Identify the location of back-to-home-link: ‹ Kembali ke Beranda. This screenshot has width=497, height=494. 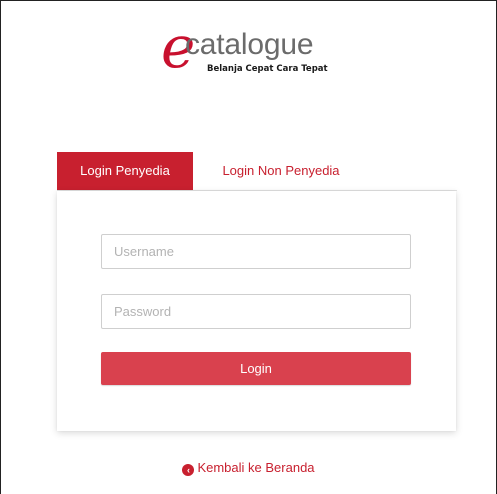
(248, 468).